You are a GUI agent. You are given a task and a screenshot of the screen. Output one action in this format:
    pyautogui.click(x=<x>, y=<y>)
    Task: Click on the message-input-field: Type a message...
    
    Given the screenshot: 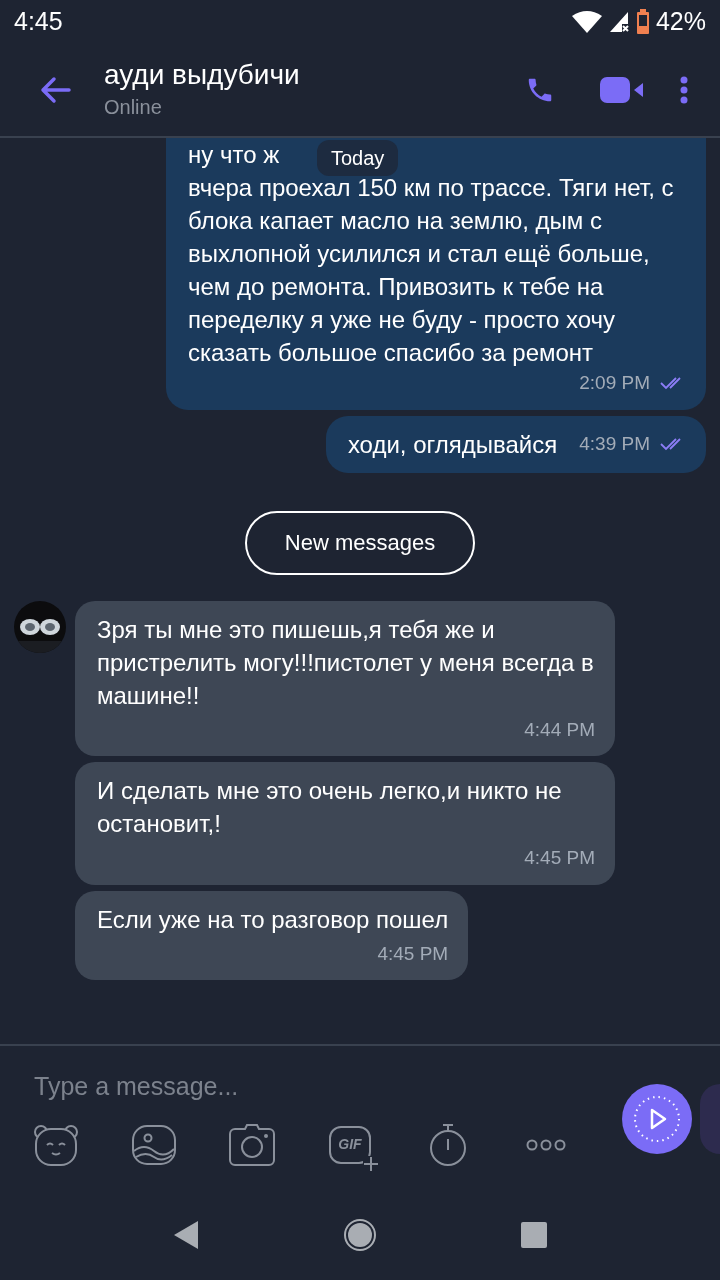 What is the action you would take?
    pyautogui.click(x=314, y=1087)
    